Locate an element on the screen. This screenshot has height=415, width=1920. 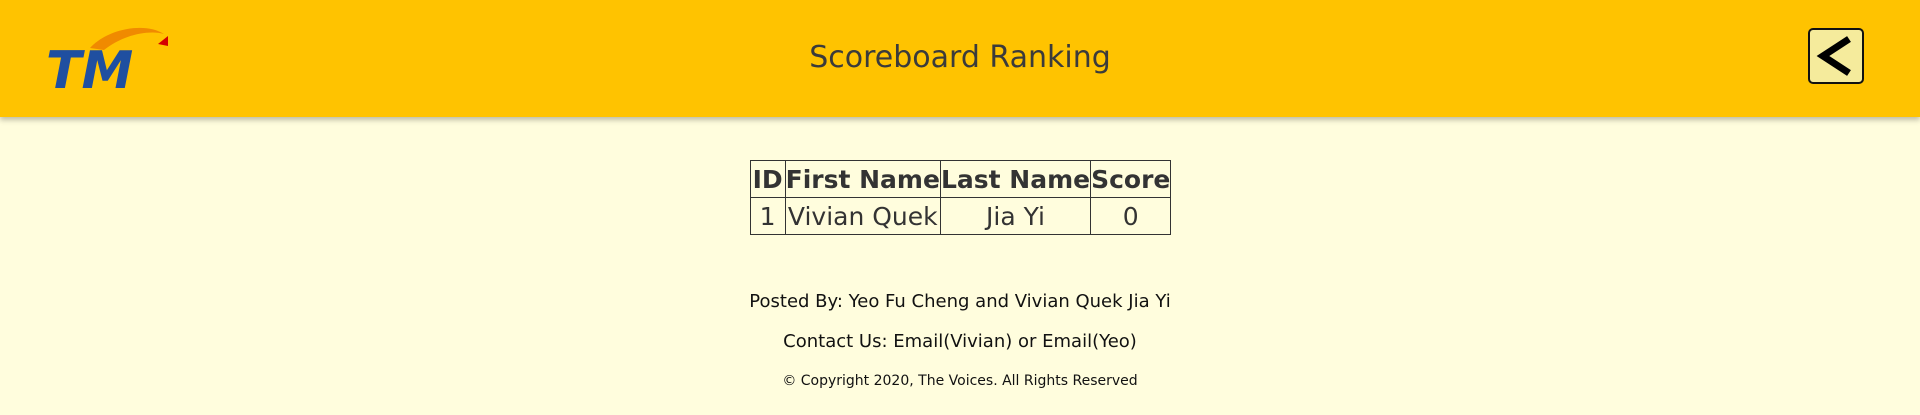
chevron-left-icon is located at coordinates (1833, 56).